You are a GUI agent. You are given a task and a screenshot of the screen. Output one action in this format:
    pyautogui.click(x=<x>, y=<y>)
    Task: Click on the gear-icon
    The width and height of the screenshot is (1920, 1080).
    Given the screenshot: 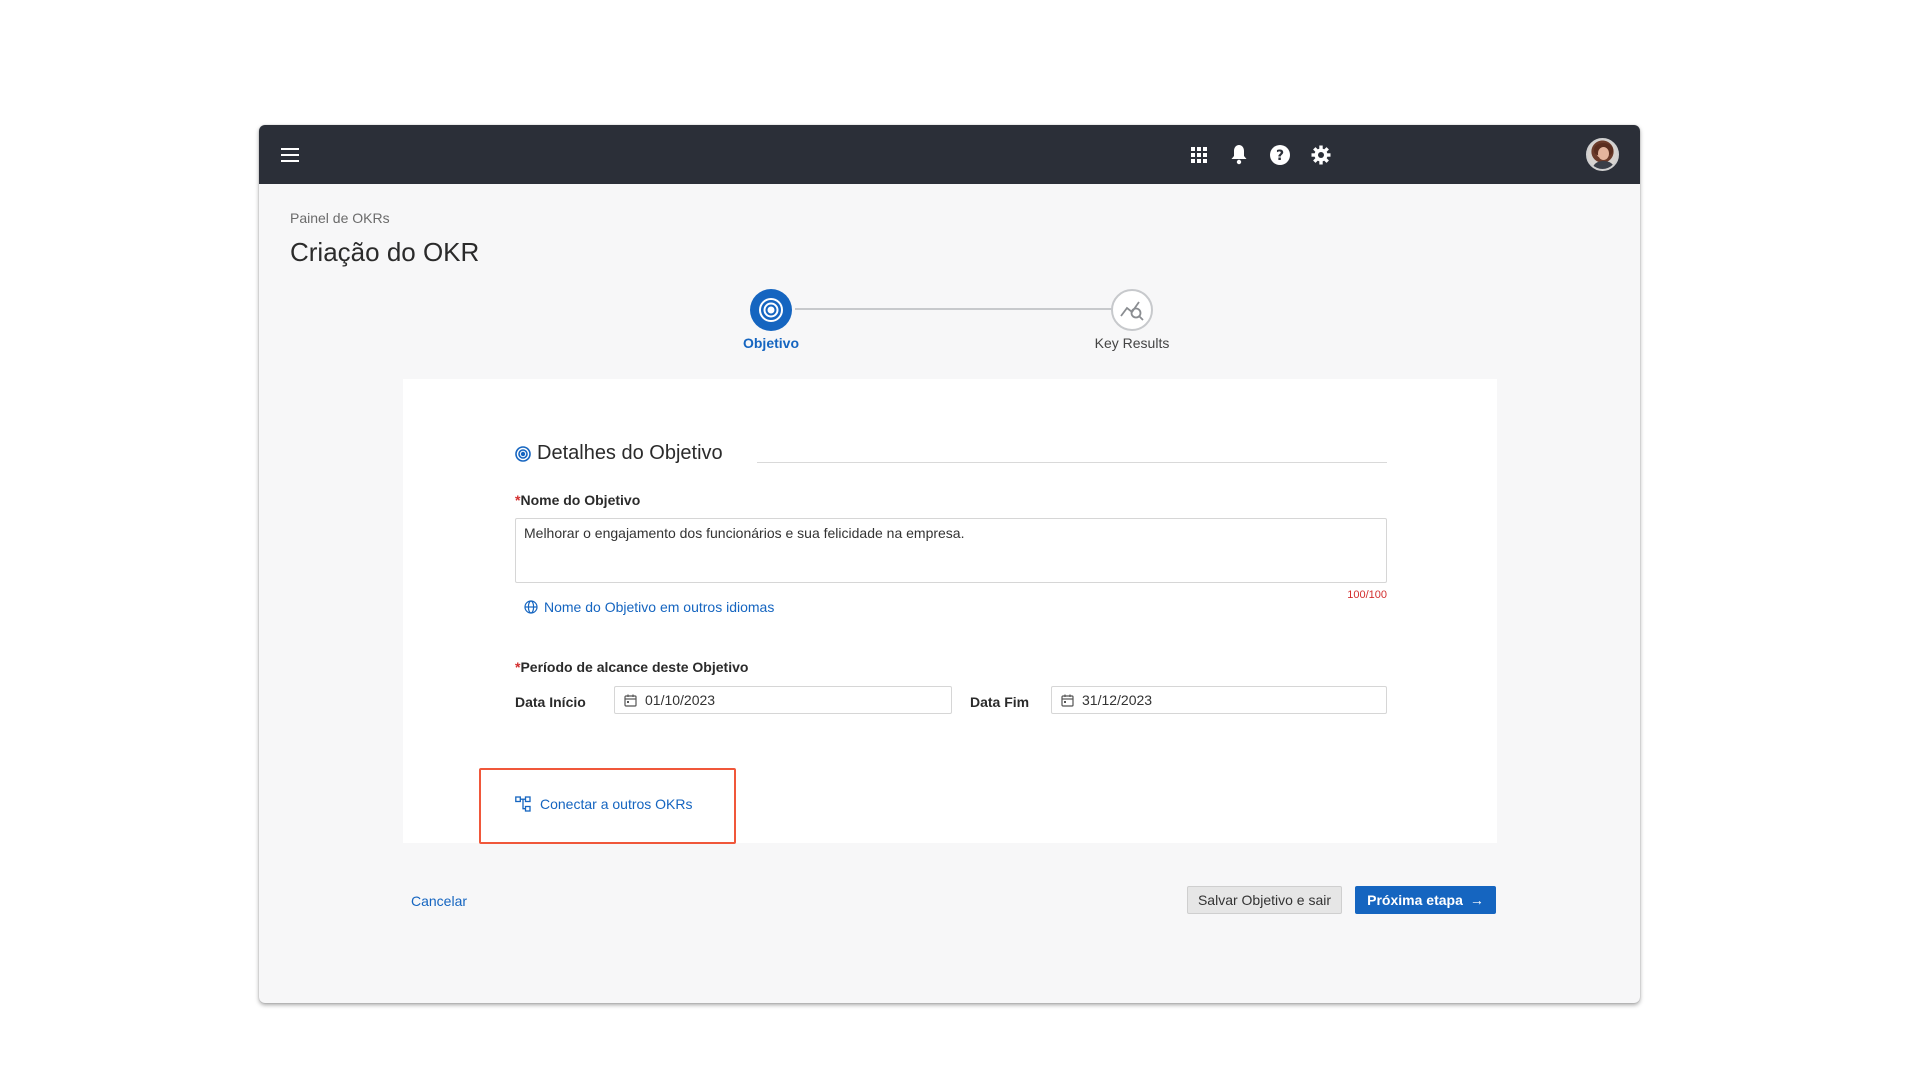 What is the action you would take?
    pyautogui.click(x=1321, y=155)
    